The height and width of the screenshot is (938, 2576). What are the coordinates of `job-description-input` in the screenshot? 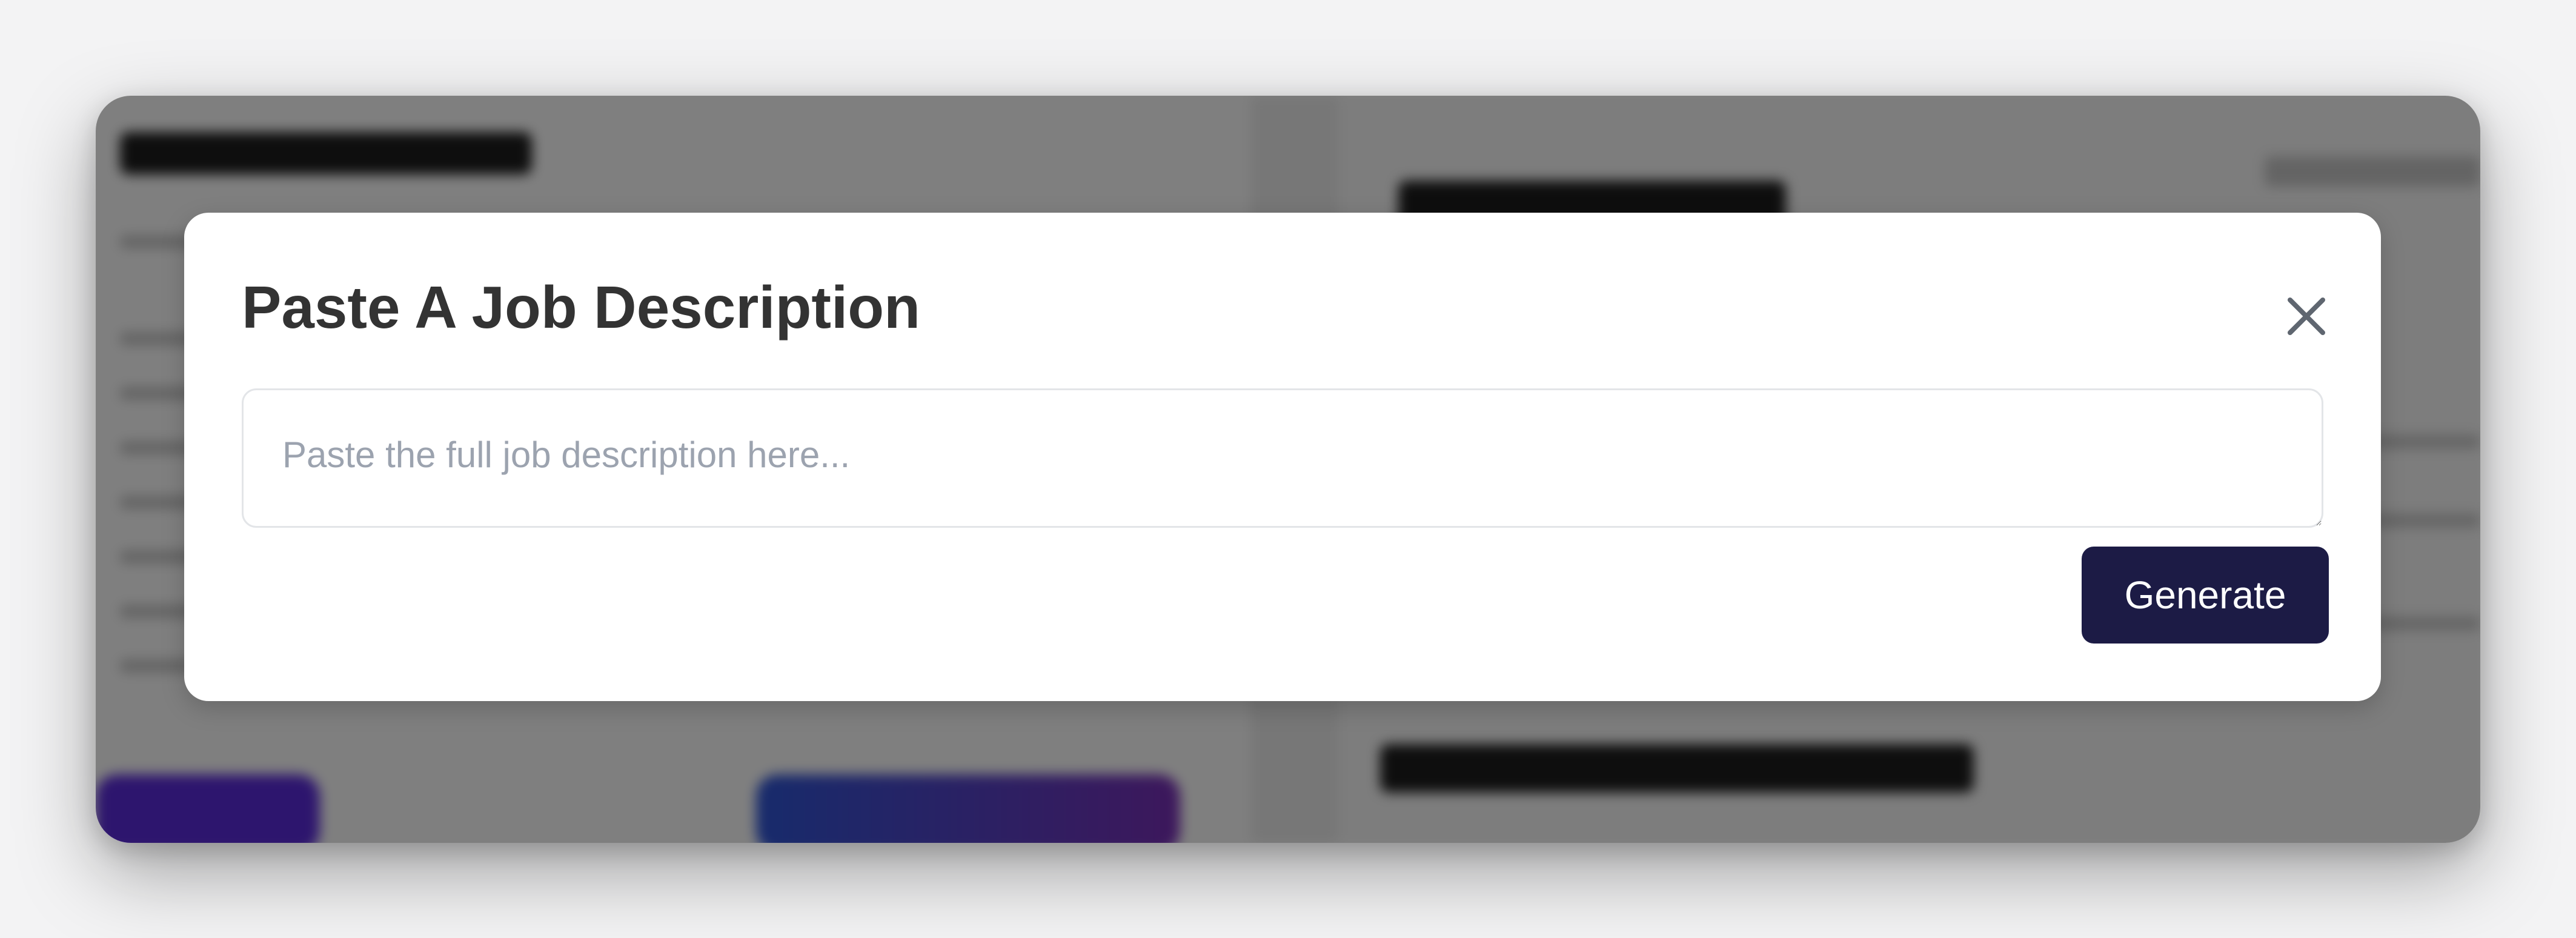 It's located at (1282, 458).